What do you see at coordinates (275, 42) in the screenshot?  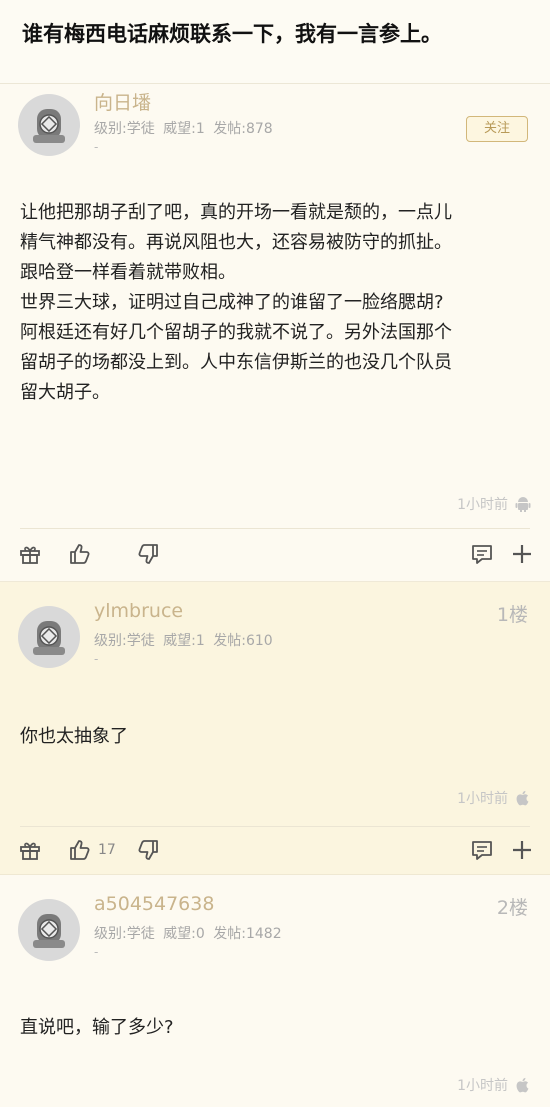 I see `topic-title: 谁有梅西电话麻烦联系一下，我有一言参上。` at bounding box center [275, 42].